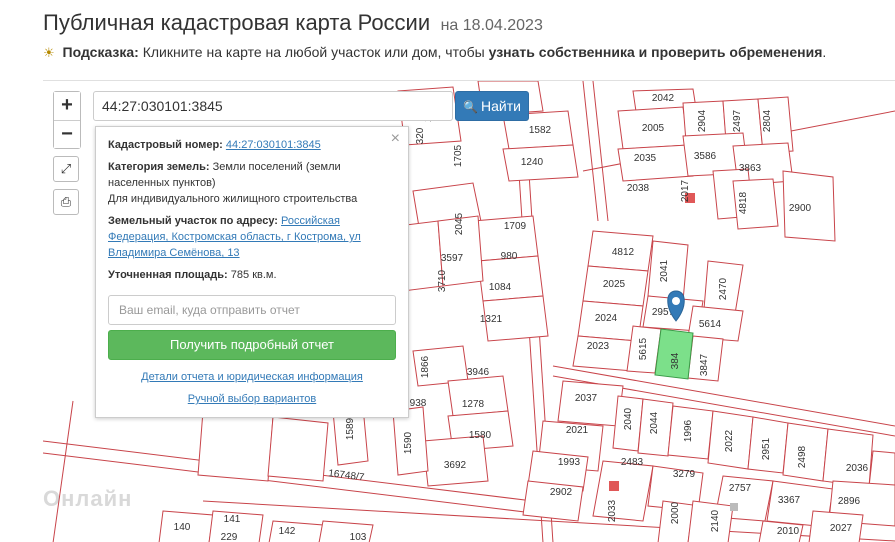  Describe the element at coordinates (645, 158) in the screenshot. I see `parcel-number-label: 2035` at that location.